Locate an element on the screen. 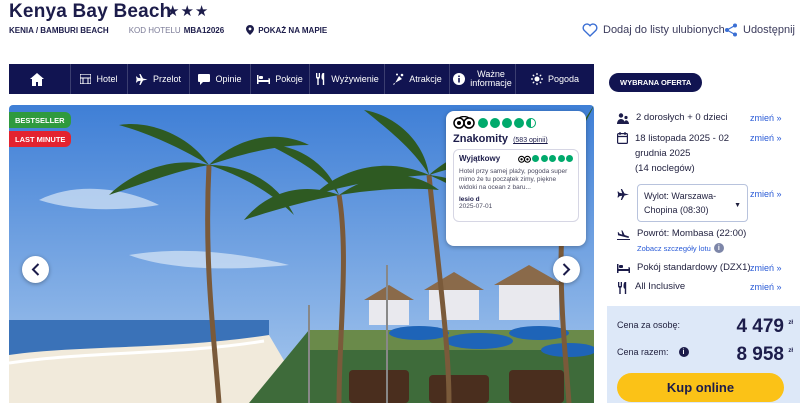  hotel-code: MBA12026 is located at coordinates (204, 30).